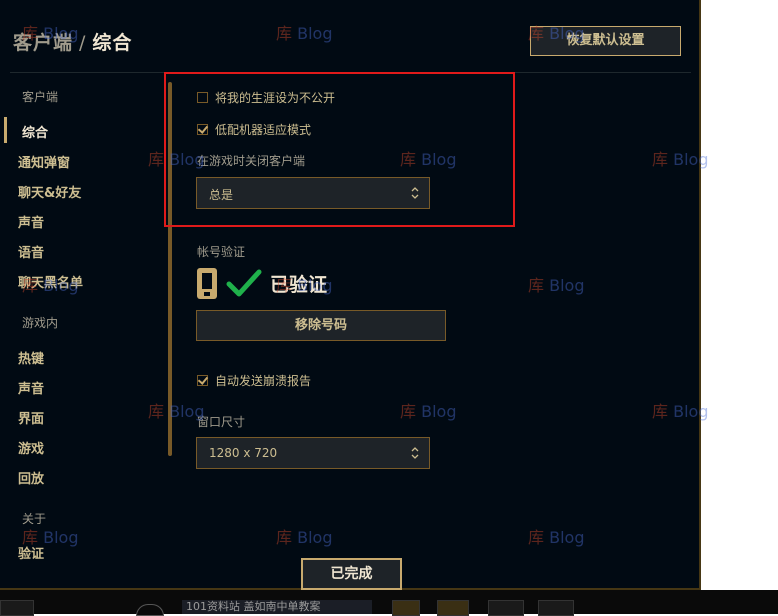 The height and width of the screenshot is (616, 778). Describe the element at coordinates (40, 323) in the screenshot. I see `sidebar-heading-ingame: 游戏内` at that location.